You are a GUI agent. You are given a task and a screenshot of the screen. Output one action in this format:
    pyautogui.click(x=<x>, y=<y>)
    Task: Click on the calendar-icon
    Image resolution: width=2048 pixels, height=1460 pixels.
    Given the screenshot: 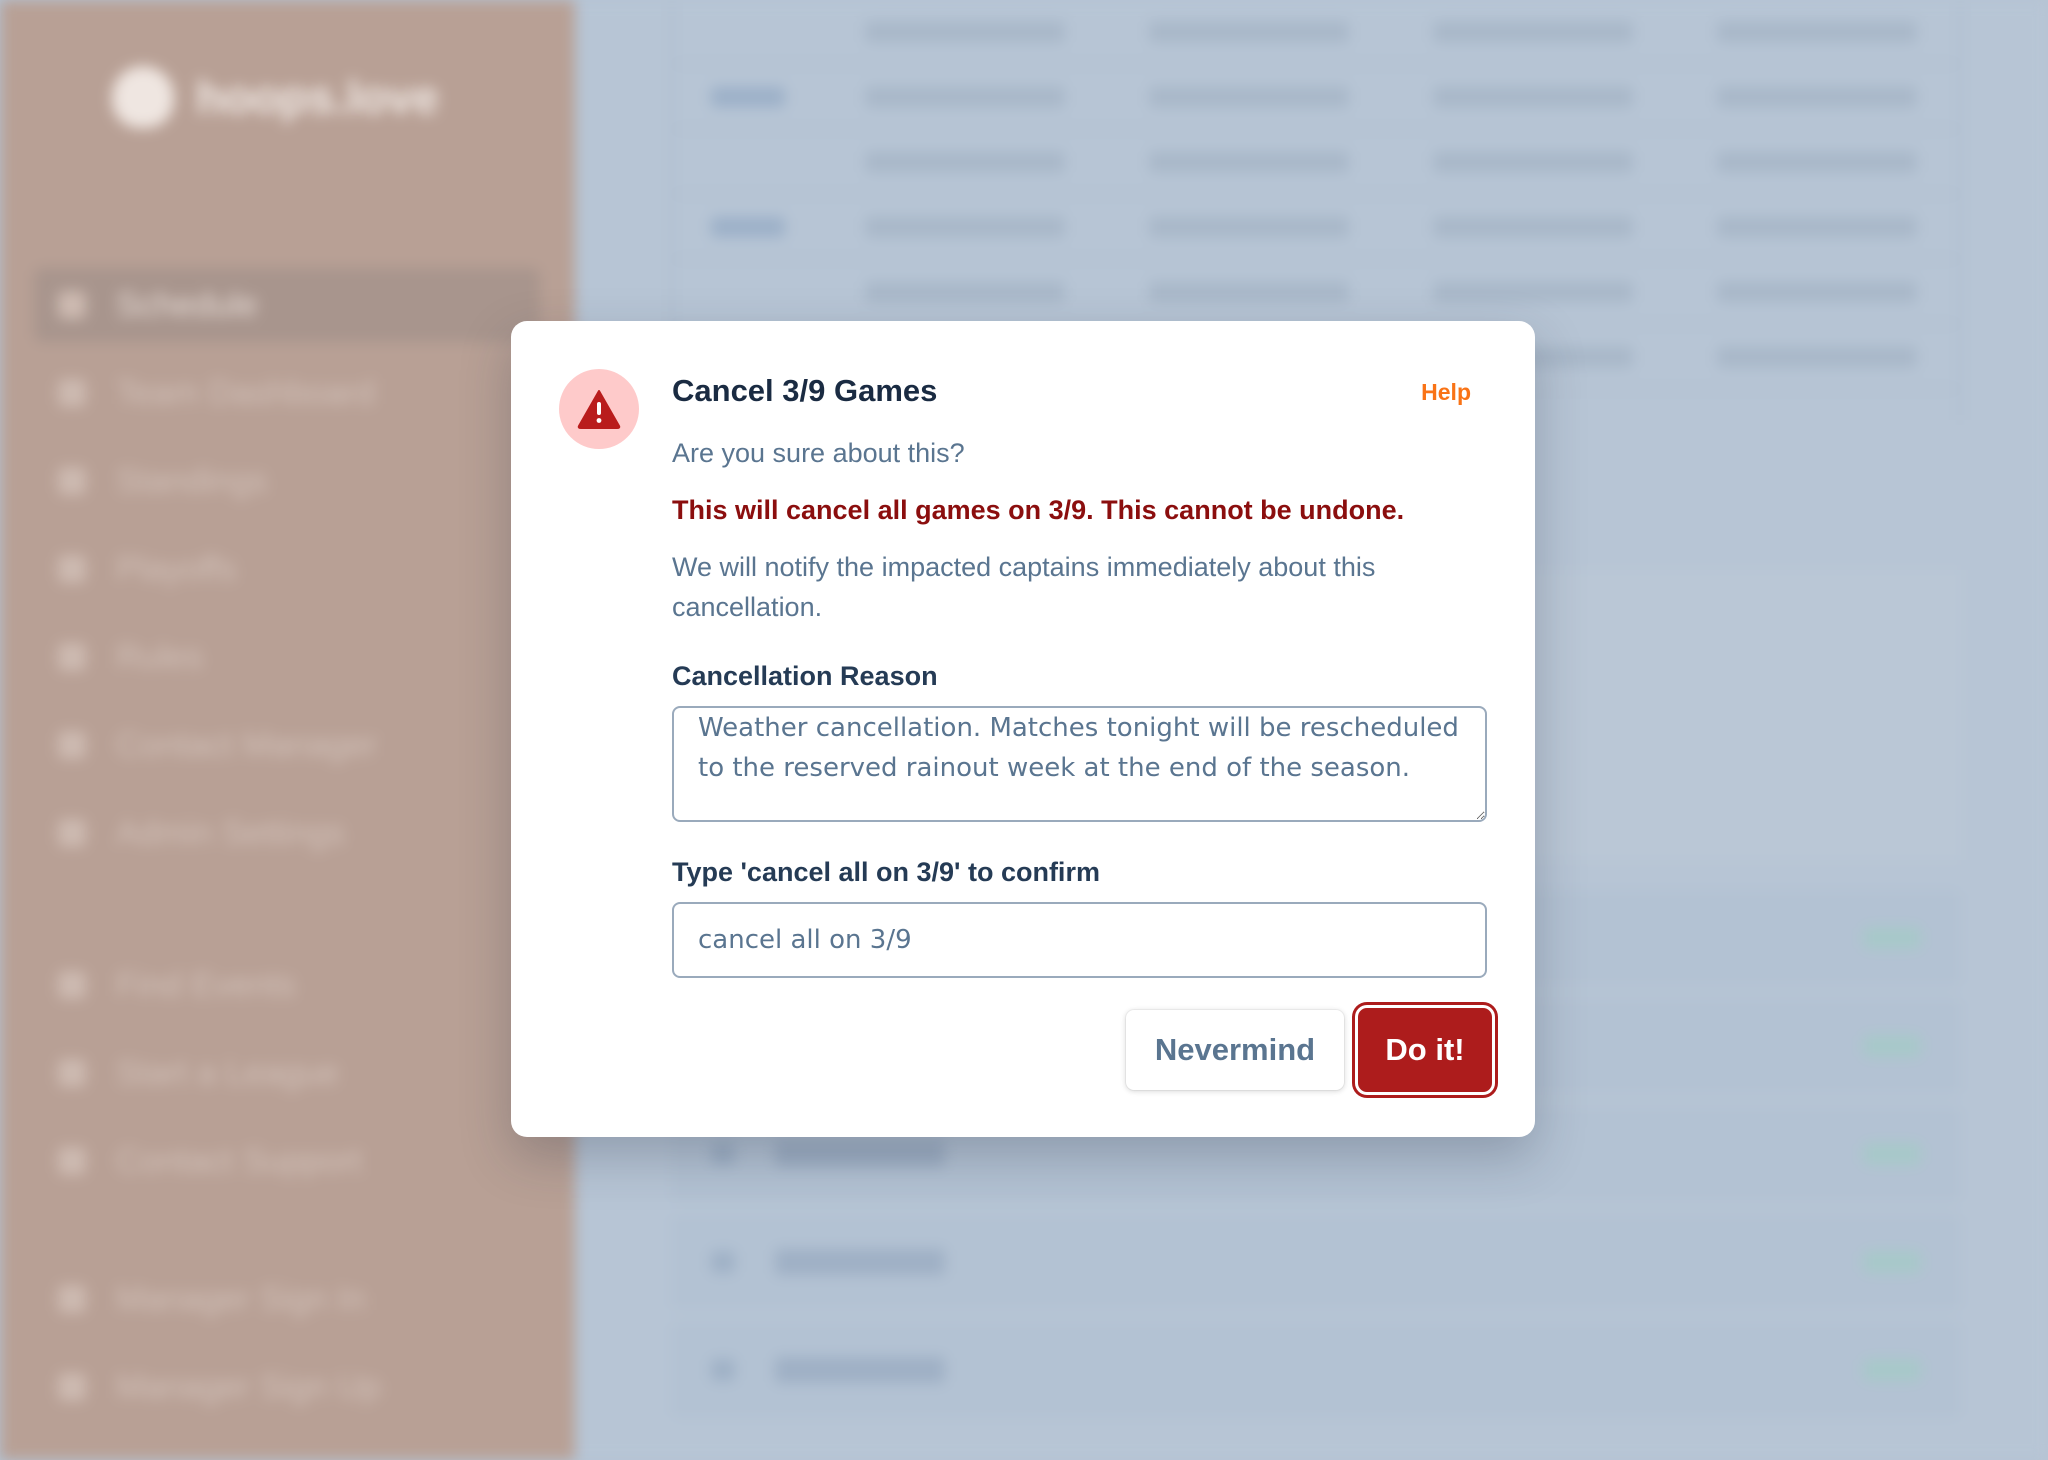 What is the action you would take?
    pyautogui.click(x=72, y=305)
    